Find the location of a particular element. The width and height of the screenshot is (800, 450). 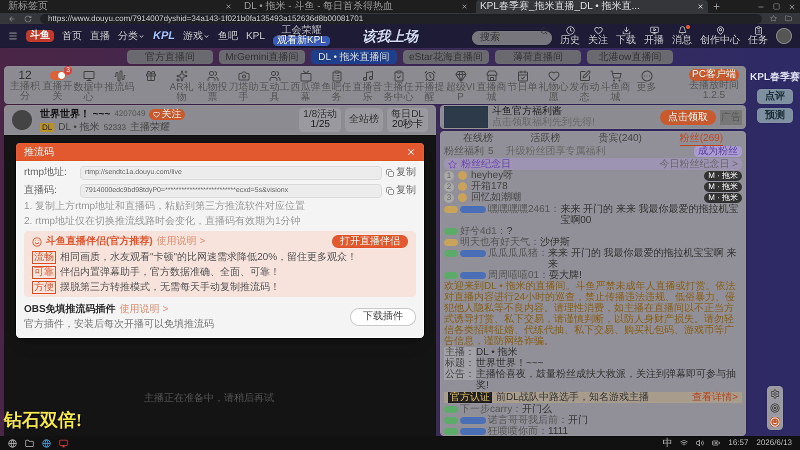

join-fans-button: 成为粉丝 is located at coordinates (718, 151).